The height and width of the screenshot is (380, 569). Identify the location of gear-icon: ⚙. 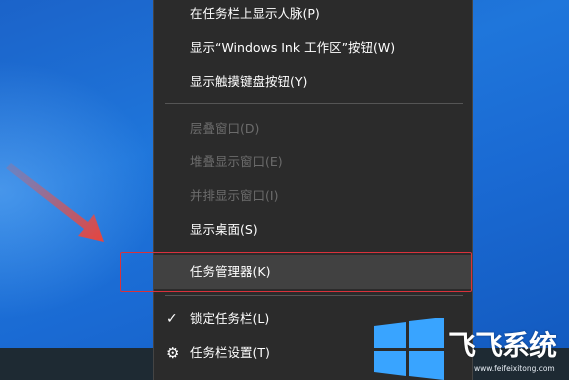
(173, 353).